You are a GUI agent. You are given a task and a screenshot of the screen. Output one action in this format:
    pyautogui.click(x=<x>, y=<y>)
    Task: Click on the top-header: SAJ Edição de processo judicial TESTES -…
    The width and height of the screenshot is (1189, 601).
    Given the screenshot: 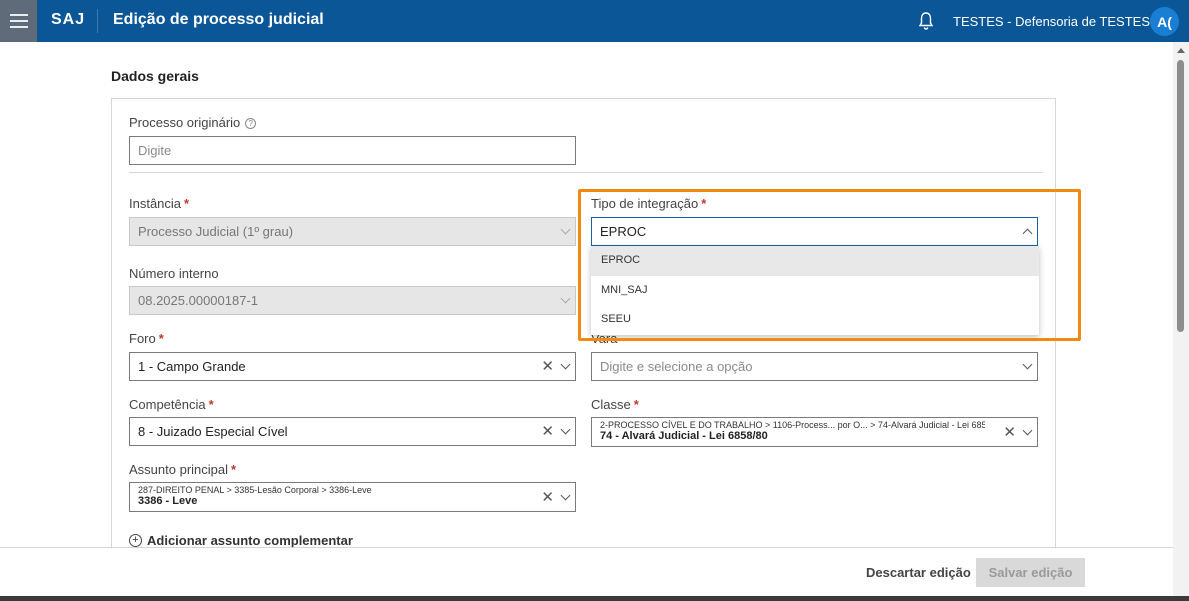 What is the action you would take?
    pyautogui.click(x=594, y=21)
    